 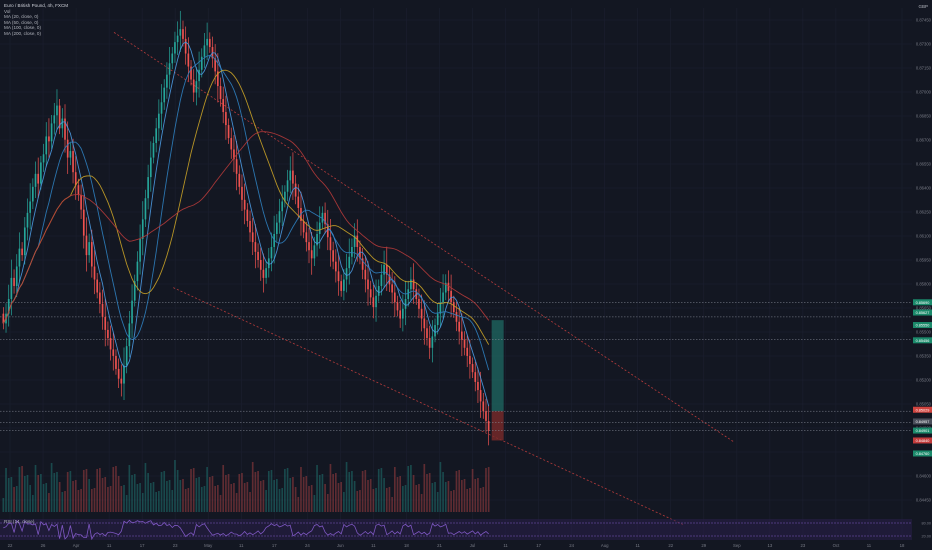 What do you see at coordinates (924, 380) in the screenshot?
I see `price-tick: 0.85200` at bounding box center [924, 380].